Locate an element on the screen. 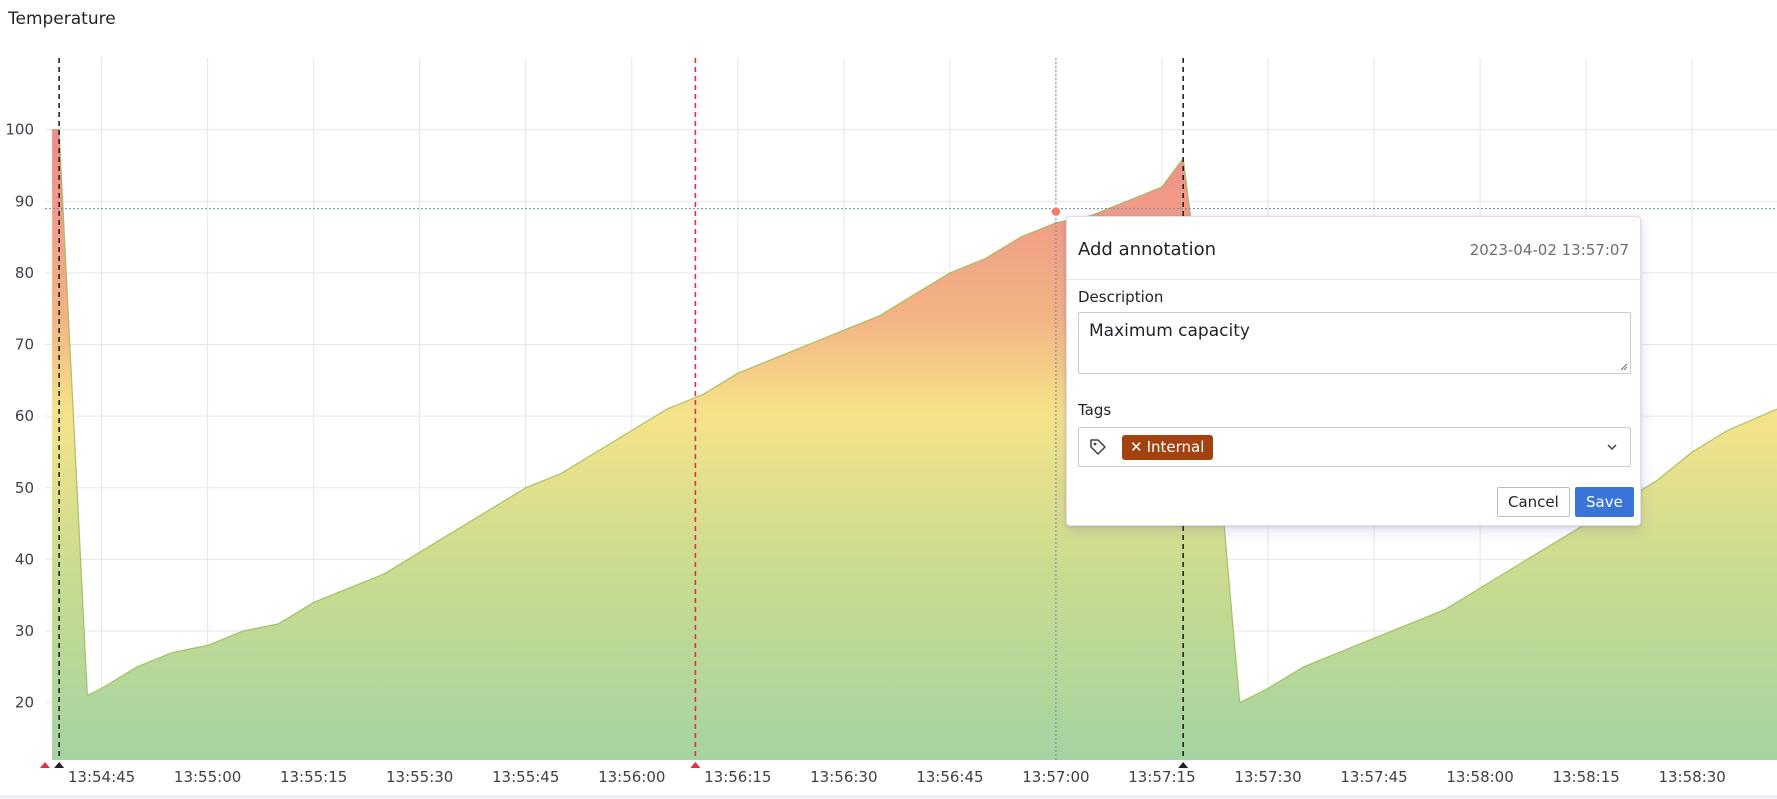 The width and height of the screenshot is (1777, 799). region-marker is located at coordinates (45, 765).